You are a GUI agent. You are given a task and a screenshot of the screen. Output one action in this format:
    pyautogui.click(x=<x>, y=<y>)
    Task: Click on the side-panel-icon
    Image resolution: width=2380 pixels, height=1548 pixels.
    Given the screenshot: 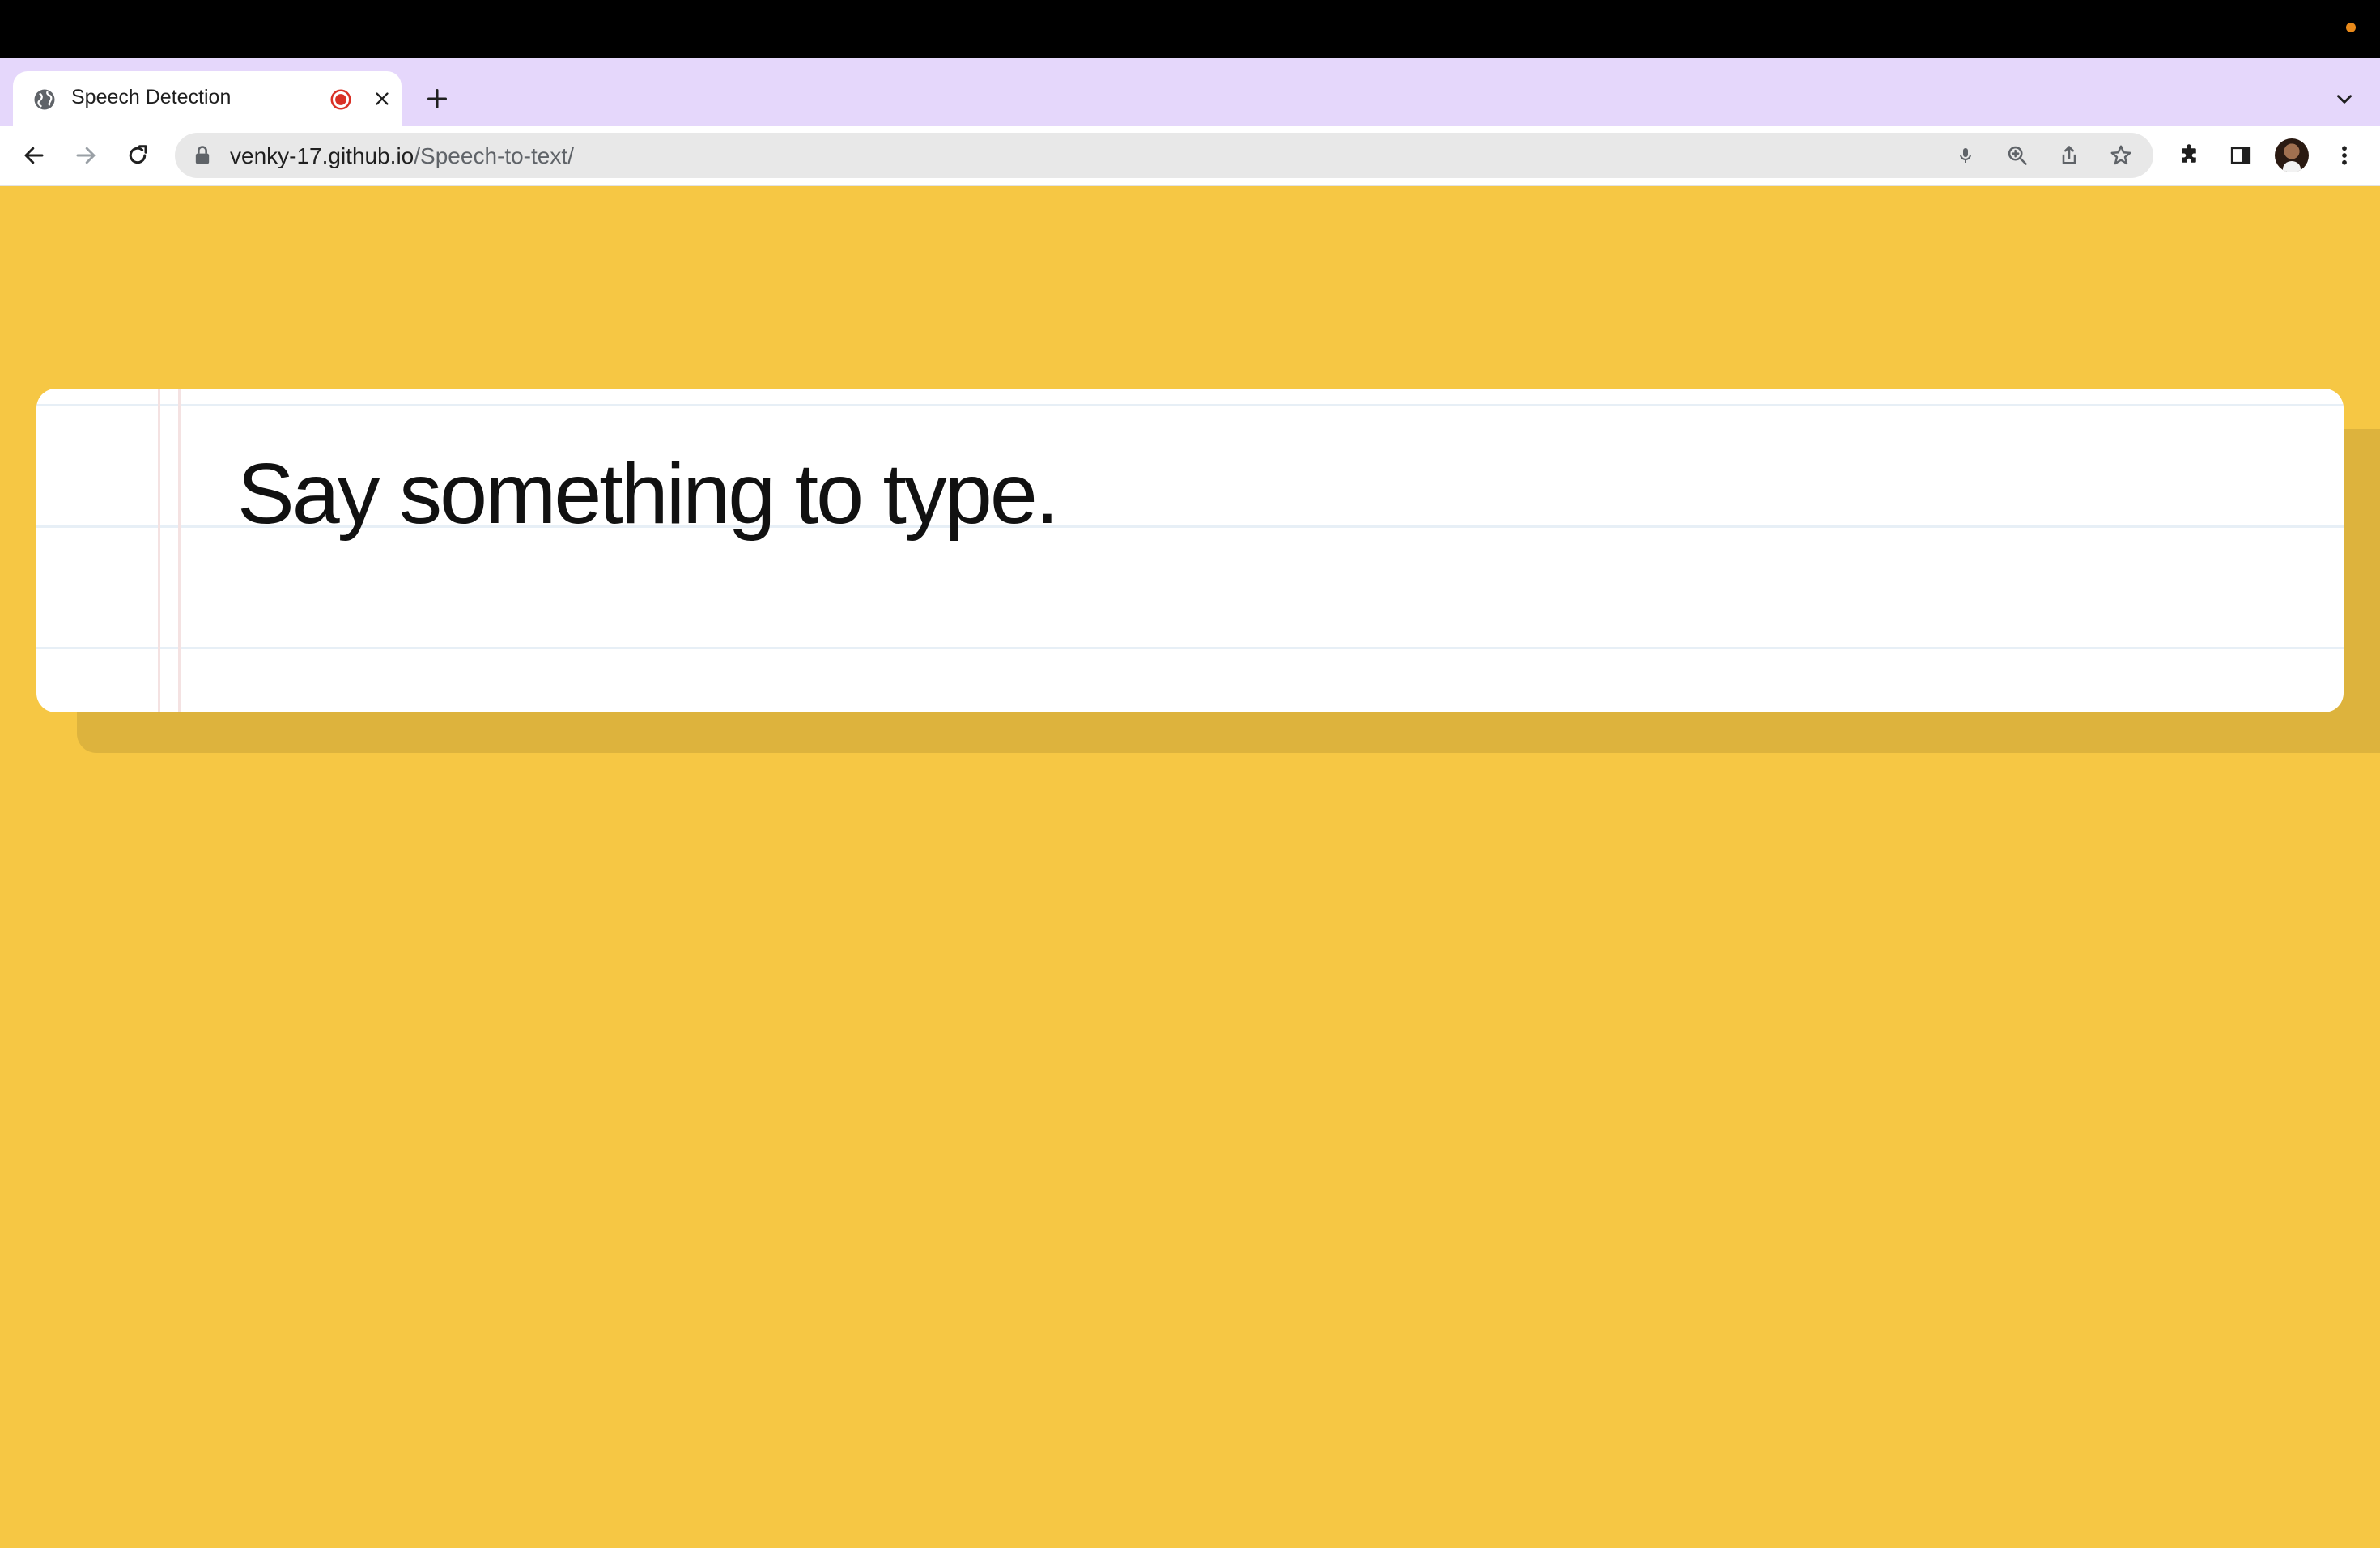 What is the action you would take?
    pyautogui.click(x=2241, y=156)
    